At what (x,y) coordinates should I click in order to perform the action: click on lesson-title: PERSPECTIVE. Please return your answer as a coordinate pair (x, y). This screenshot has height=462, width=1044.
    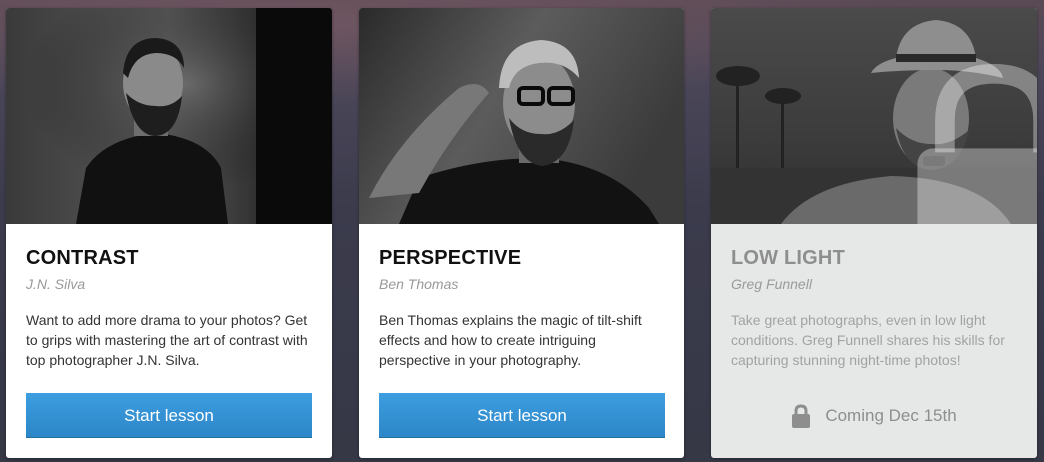
    Looking at the image, I should click on (450, 258).